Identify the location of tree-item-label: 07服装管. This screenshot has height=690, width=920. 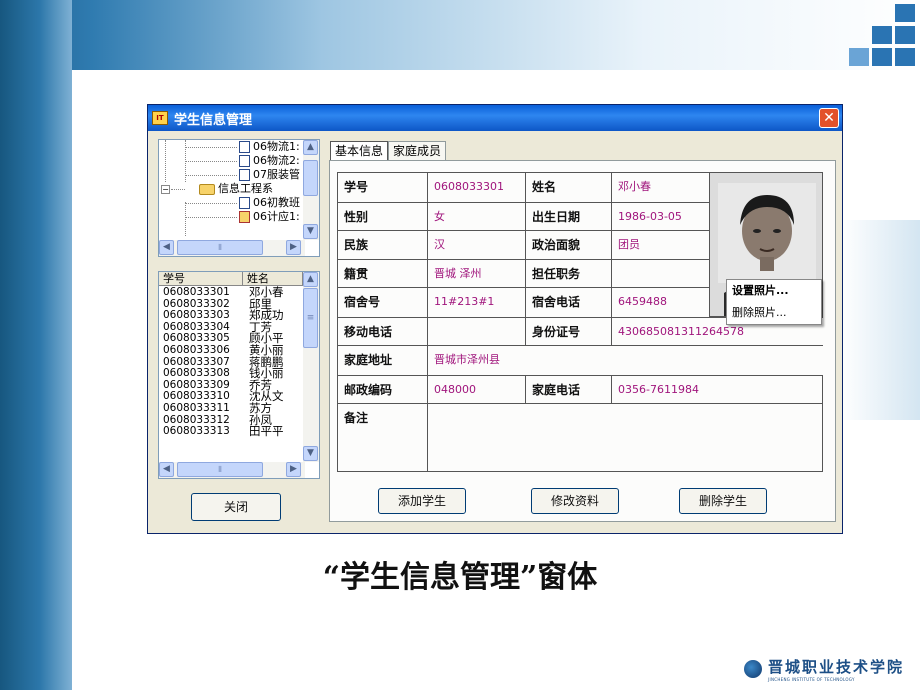
(276, 174).